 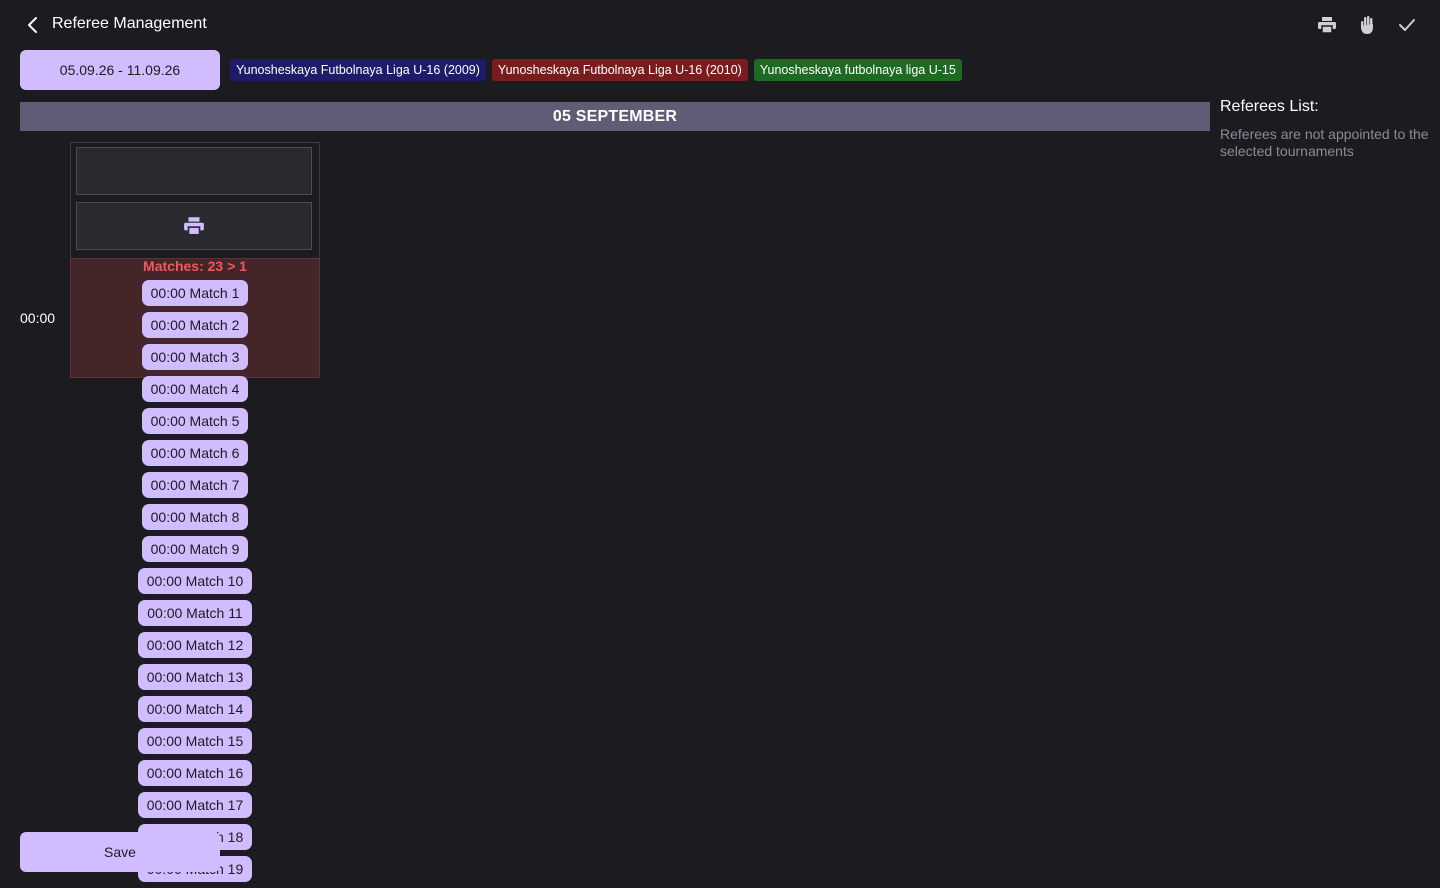 What do you see at coordinates (195, 266) in the screenshot?
I see `matches-count-warning: Matches: 23 > 1` at bounding box center [195, 266].